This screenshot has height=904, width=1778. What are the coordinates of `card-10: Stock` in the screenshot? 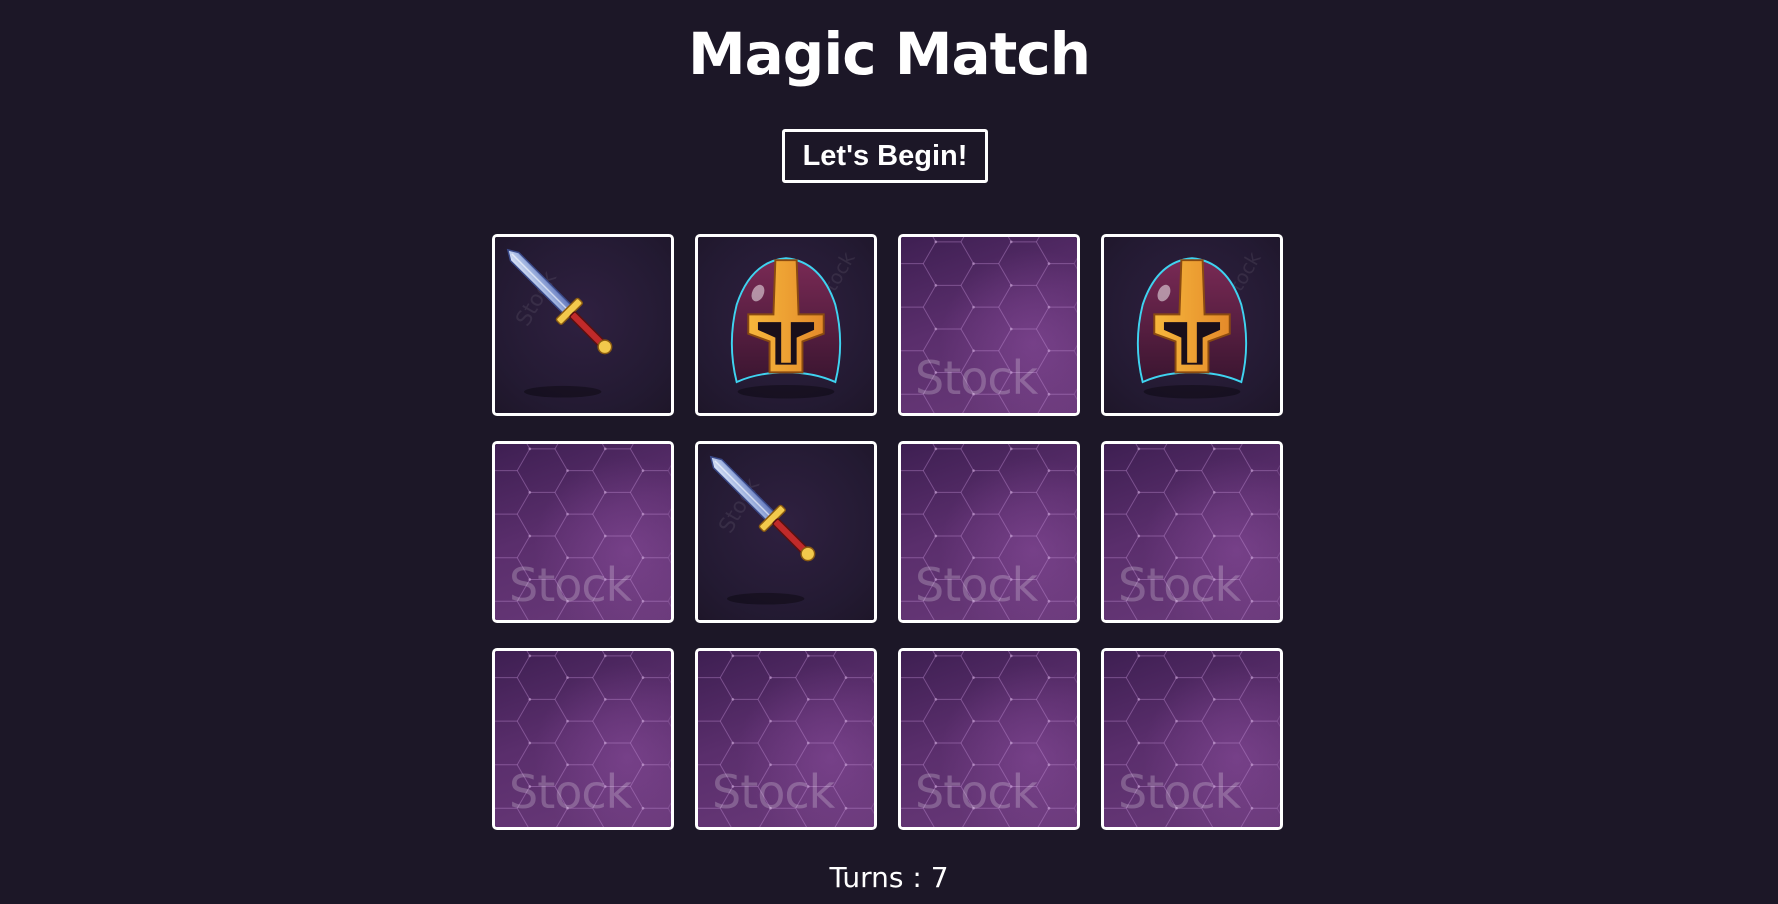 It's located at (786, 739).